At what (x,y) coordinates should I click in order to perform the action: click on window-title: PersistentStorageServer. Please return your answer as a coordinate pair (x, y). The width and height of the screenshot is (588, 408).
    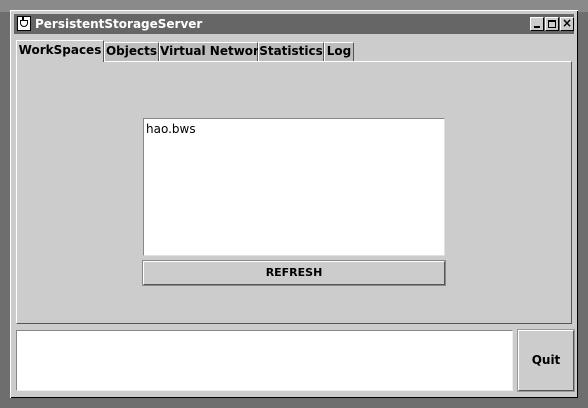
    Looking at the image, I should click on (119, 24).